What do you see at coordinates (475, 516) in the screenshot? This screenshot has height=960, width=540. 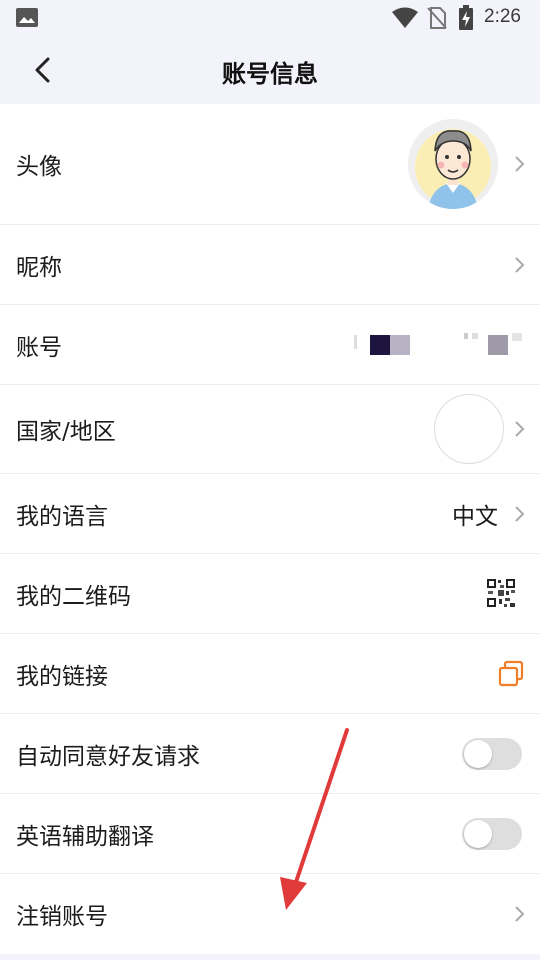 I see `language-value: 中文` at bounding box center [475, 516].